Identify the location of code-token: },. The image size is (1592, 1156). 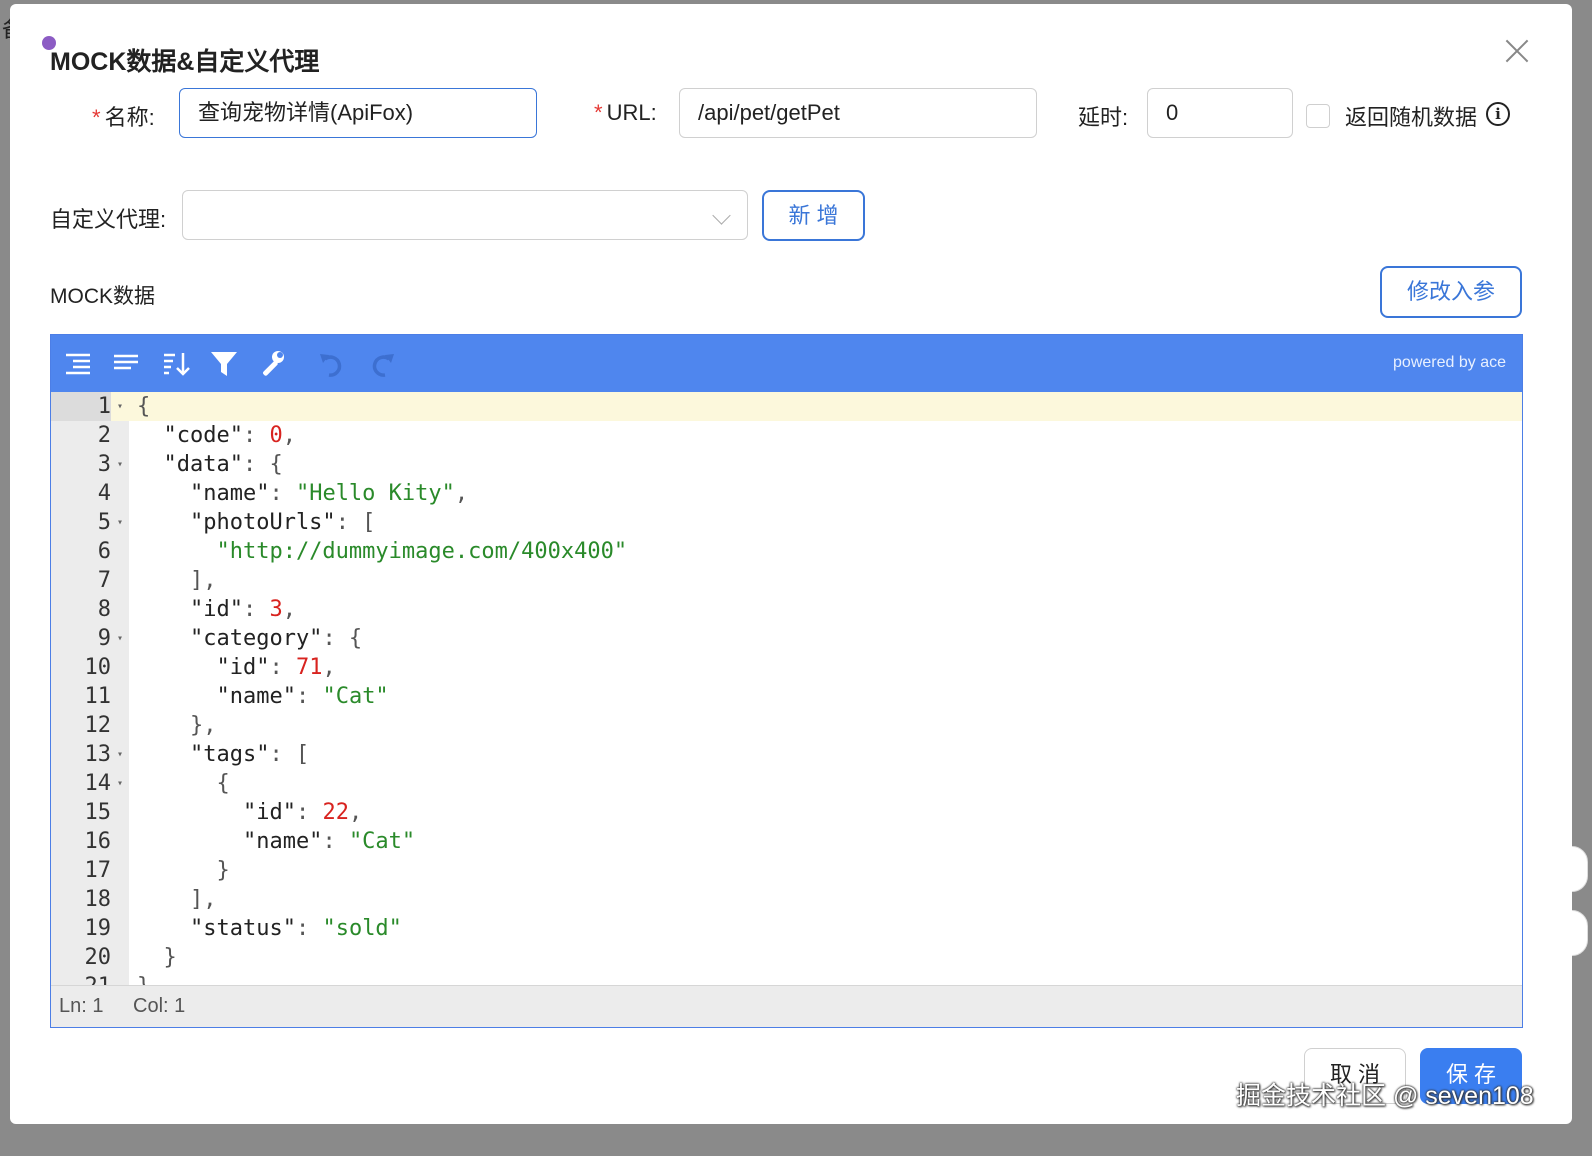
(177, 725).